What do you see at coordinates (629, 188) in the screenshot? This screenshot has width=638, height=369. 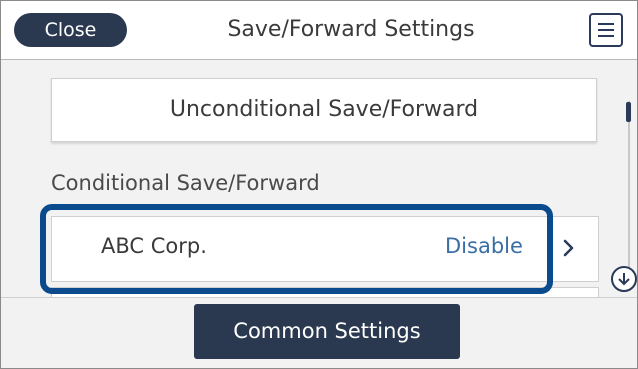 I see `scrollbar-track` at bounding box center [629, 188].